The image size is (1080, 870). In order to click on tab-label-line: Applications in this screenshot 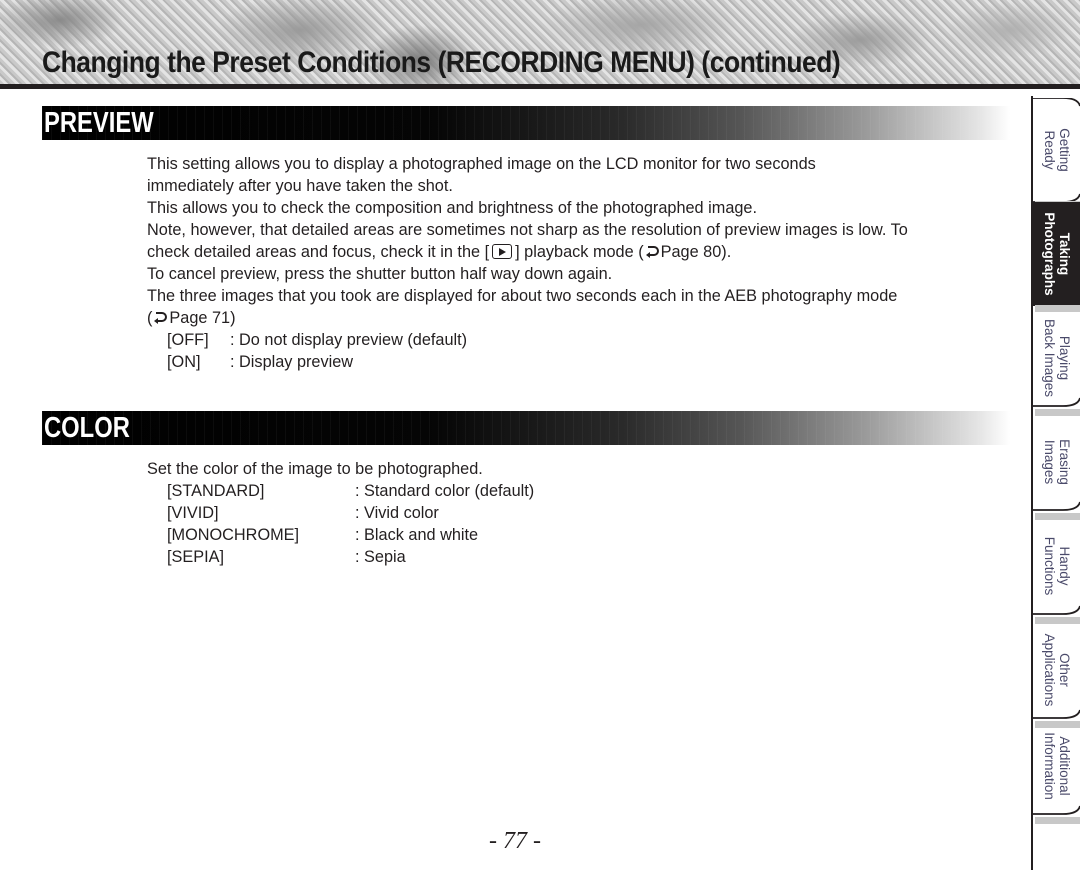, I will do `click(1049, 670)`.